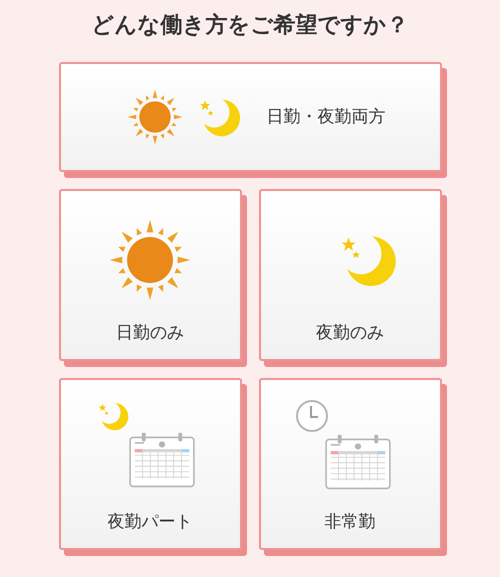  I want to click on option-label: 夜勤のみ, so click(350, 333).